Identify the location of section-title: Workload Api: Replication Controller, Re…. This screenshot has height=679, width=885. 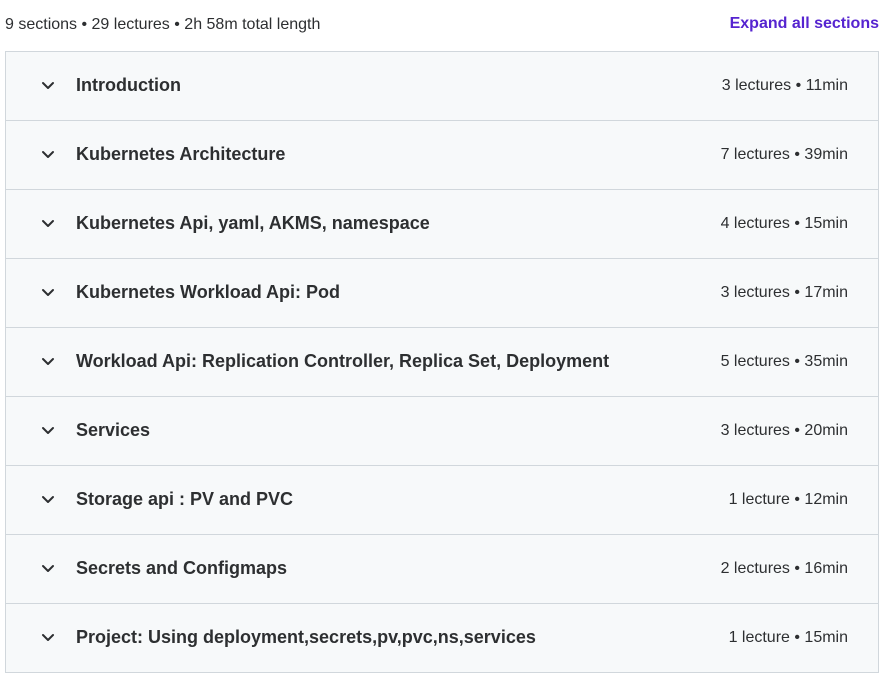
(343, 361).